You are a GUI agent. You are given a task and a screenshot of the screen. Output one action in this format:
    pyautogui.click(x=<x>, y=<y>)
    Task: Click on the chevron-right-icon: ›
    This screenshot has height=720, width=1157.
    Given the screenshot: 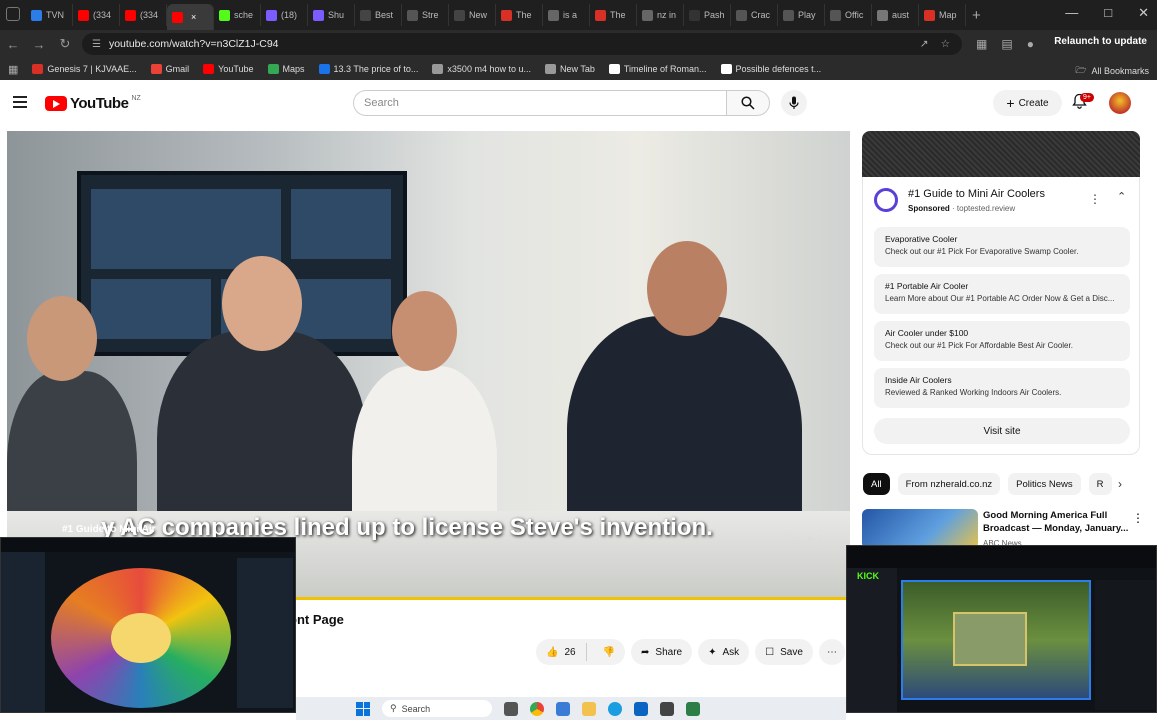 What is the action you would take?
    pyautogui.click(x=1120, y=484)
    